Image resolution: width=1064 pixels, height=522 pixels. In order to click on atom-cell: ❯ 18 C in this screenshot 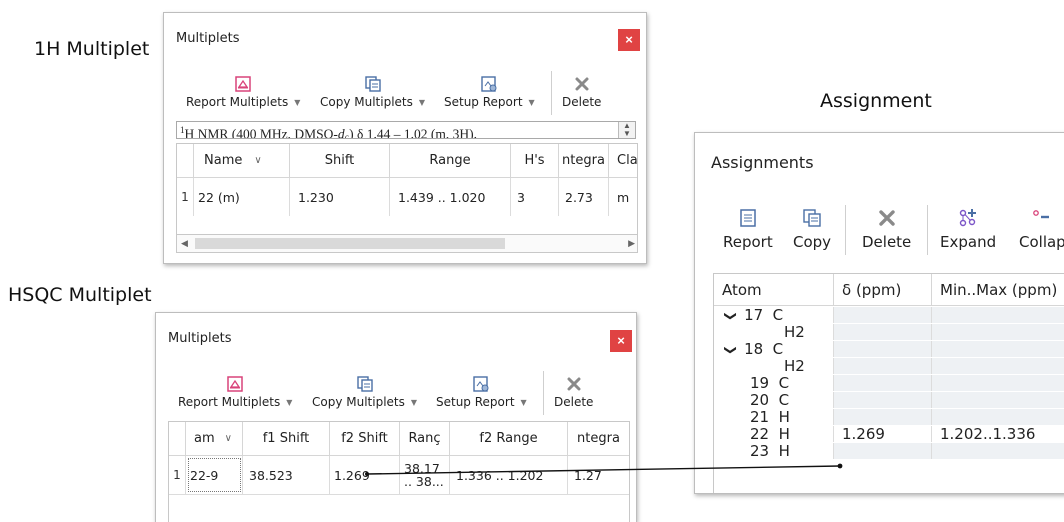, I will do `click(774, 349)`.